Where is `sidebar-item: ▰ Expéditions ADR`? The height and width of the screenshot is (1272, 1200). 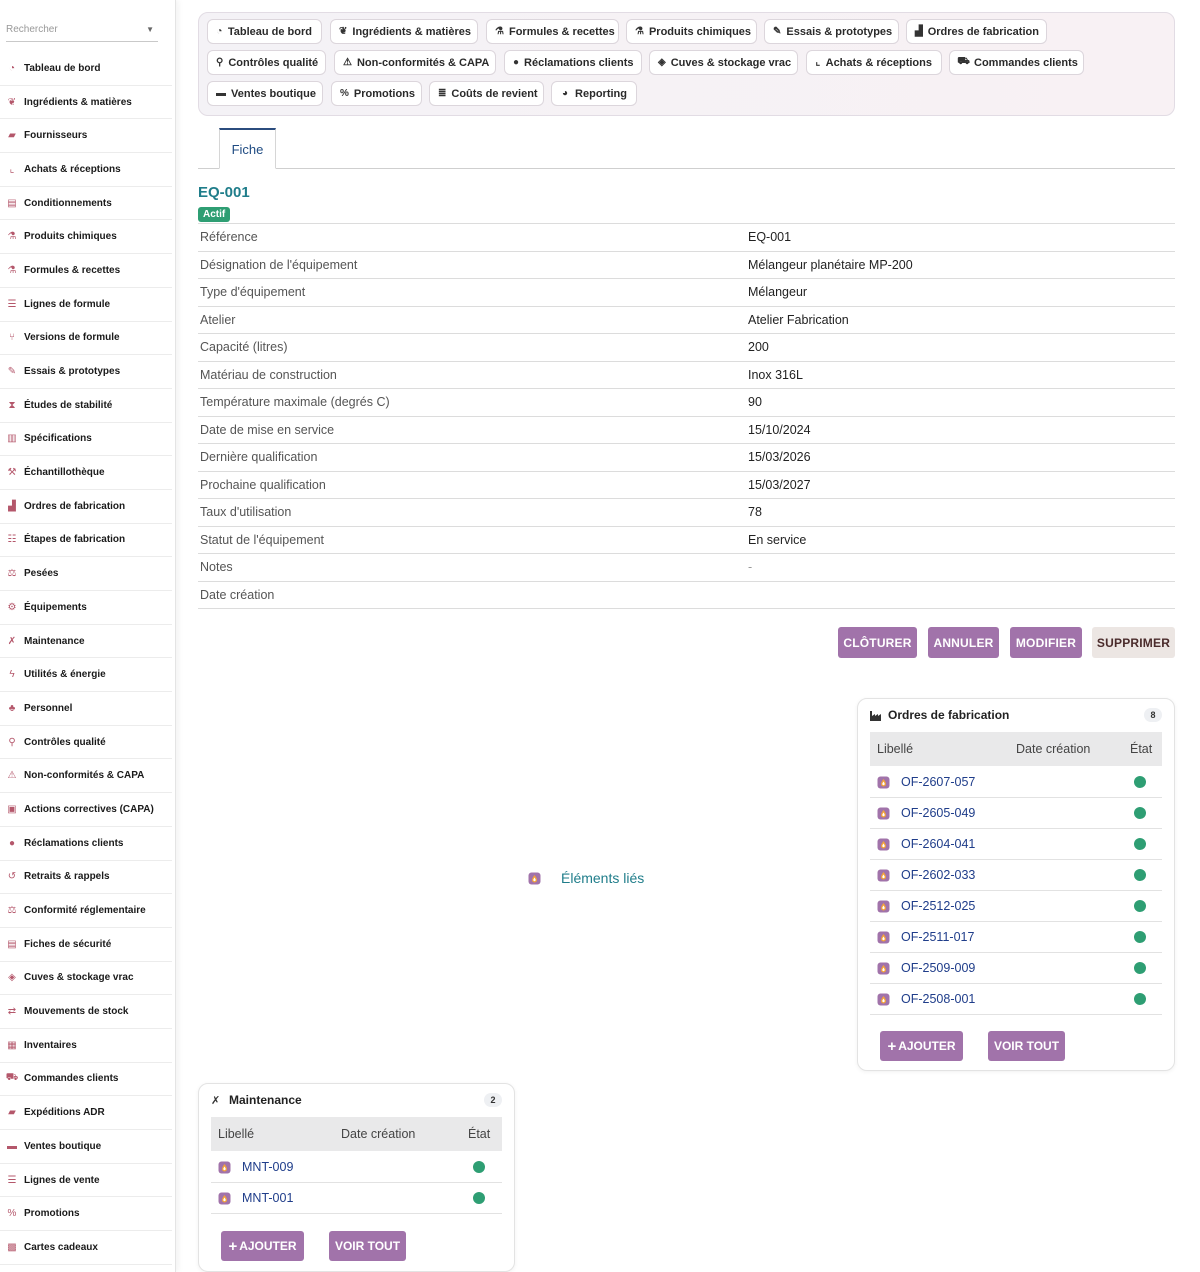
sidebar-item: ▰ Expéditions ADR is located at coordinates (86, 1113).